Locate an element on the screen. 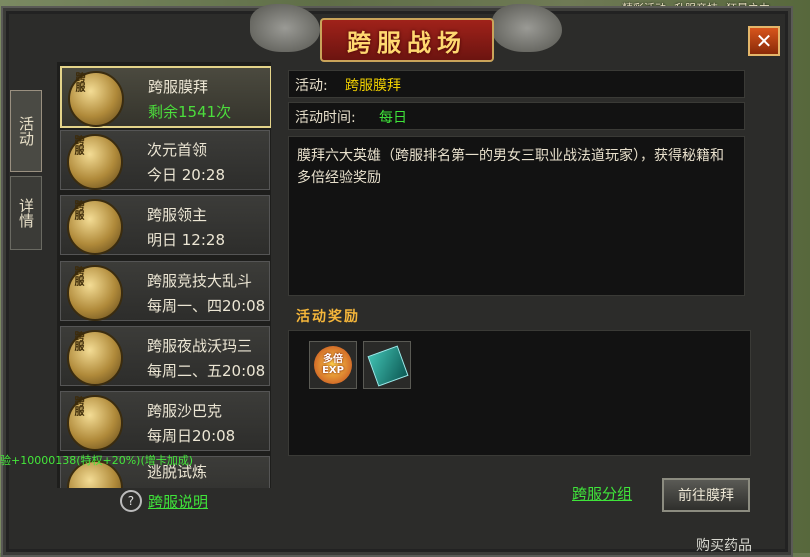 This screenshot has height=557, width=810. window-title: 跨服战场 is located at coordinates (407, 42).